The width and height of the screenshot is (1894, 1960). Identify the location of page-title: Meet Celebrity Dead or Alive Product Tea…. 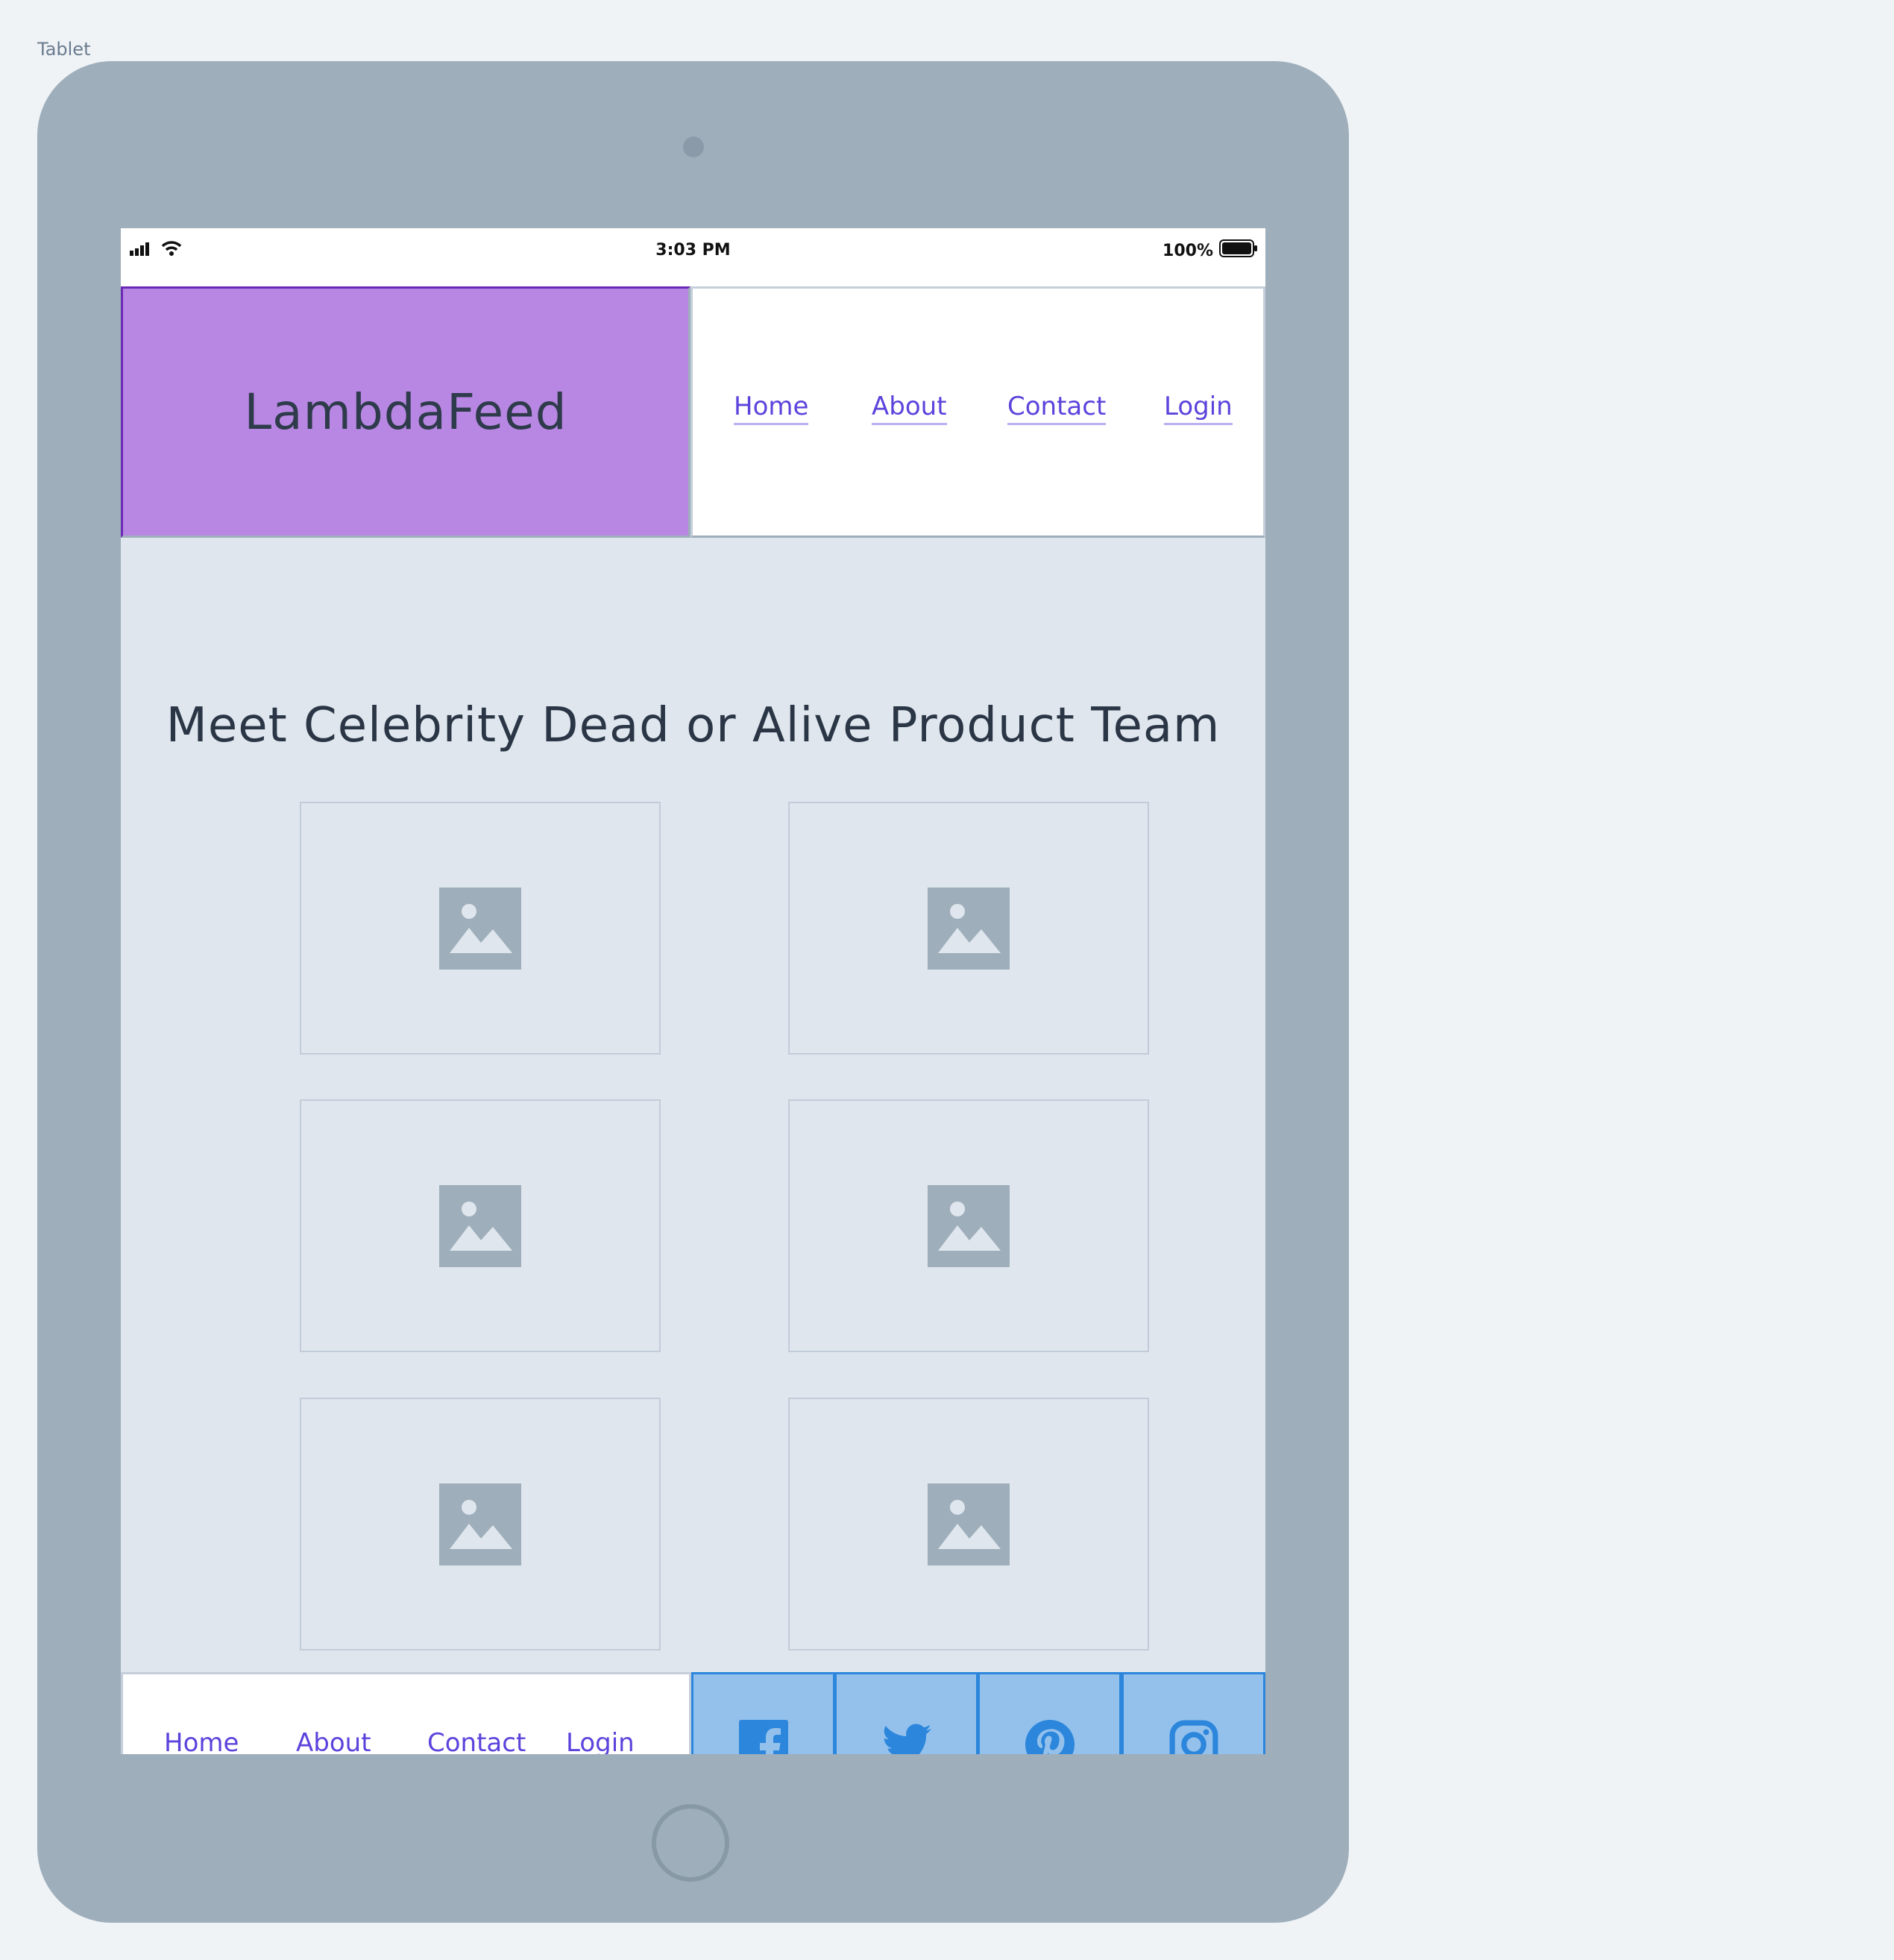
(694, 725).